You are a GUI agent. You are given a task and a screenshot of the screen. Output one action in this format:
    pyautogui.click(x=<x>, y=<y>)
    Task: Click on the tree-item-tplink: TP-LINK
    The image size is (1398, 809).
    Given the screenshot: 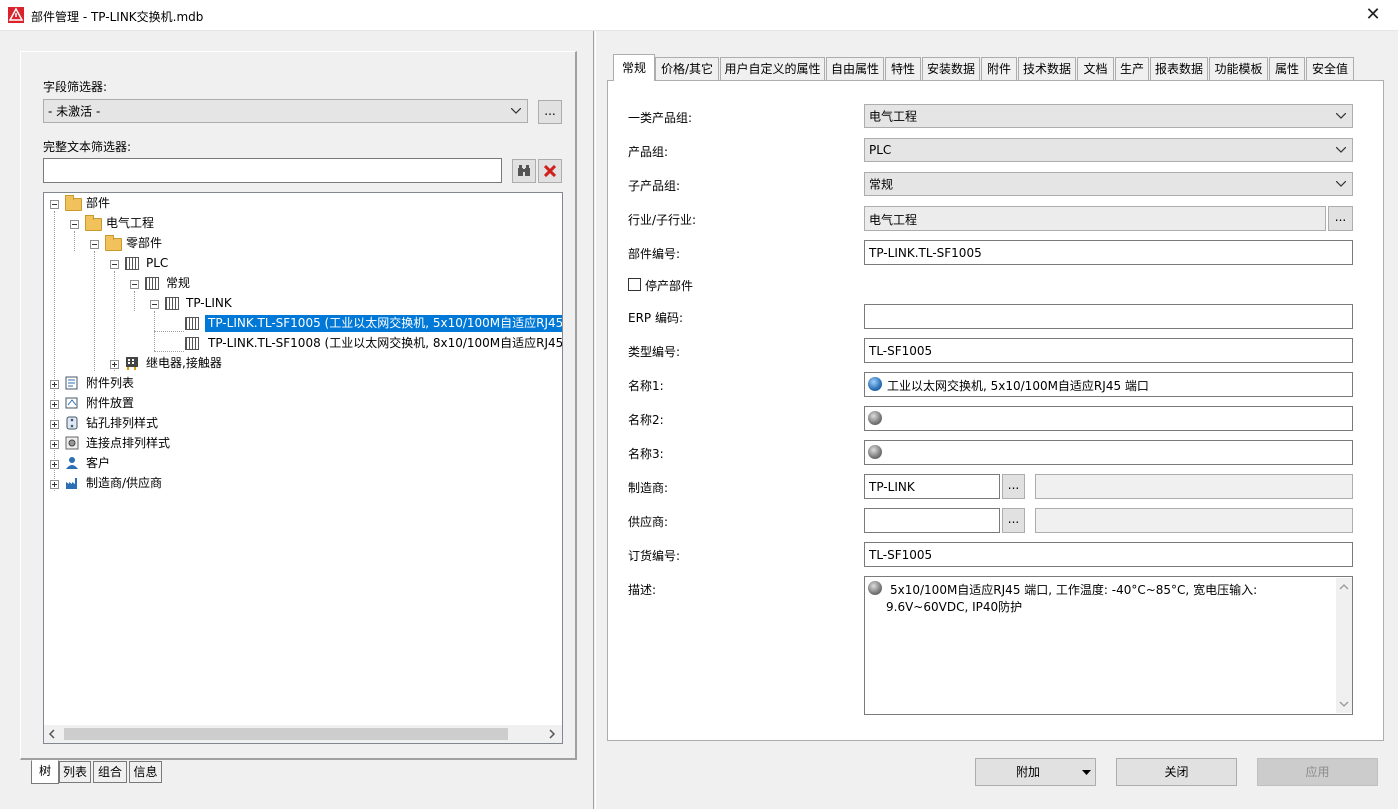 What is the action you would take?
    pyautogui.click(x=209, y=303)
    